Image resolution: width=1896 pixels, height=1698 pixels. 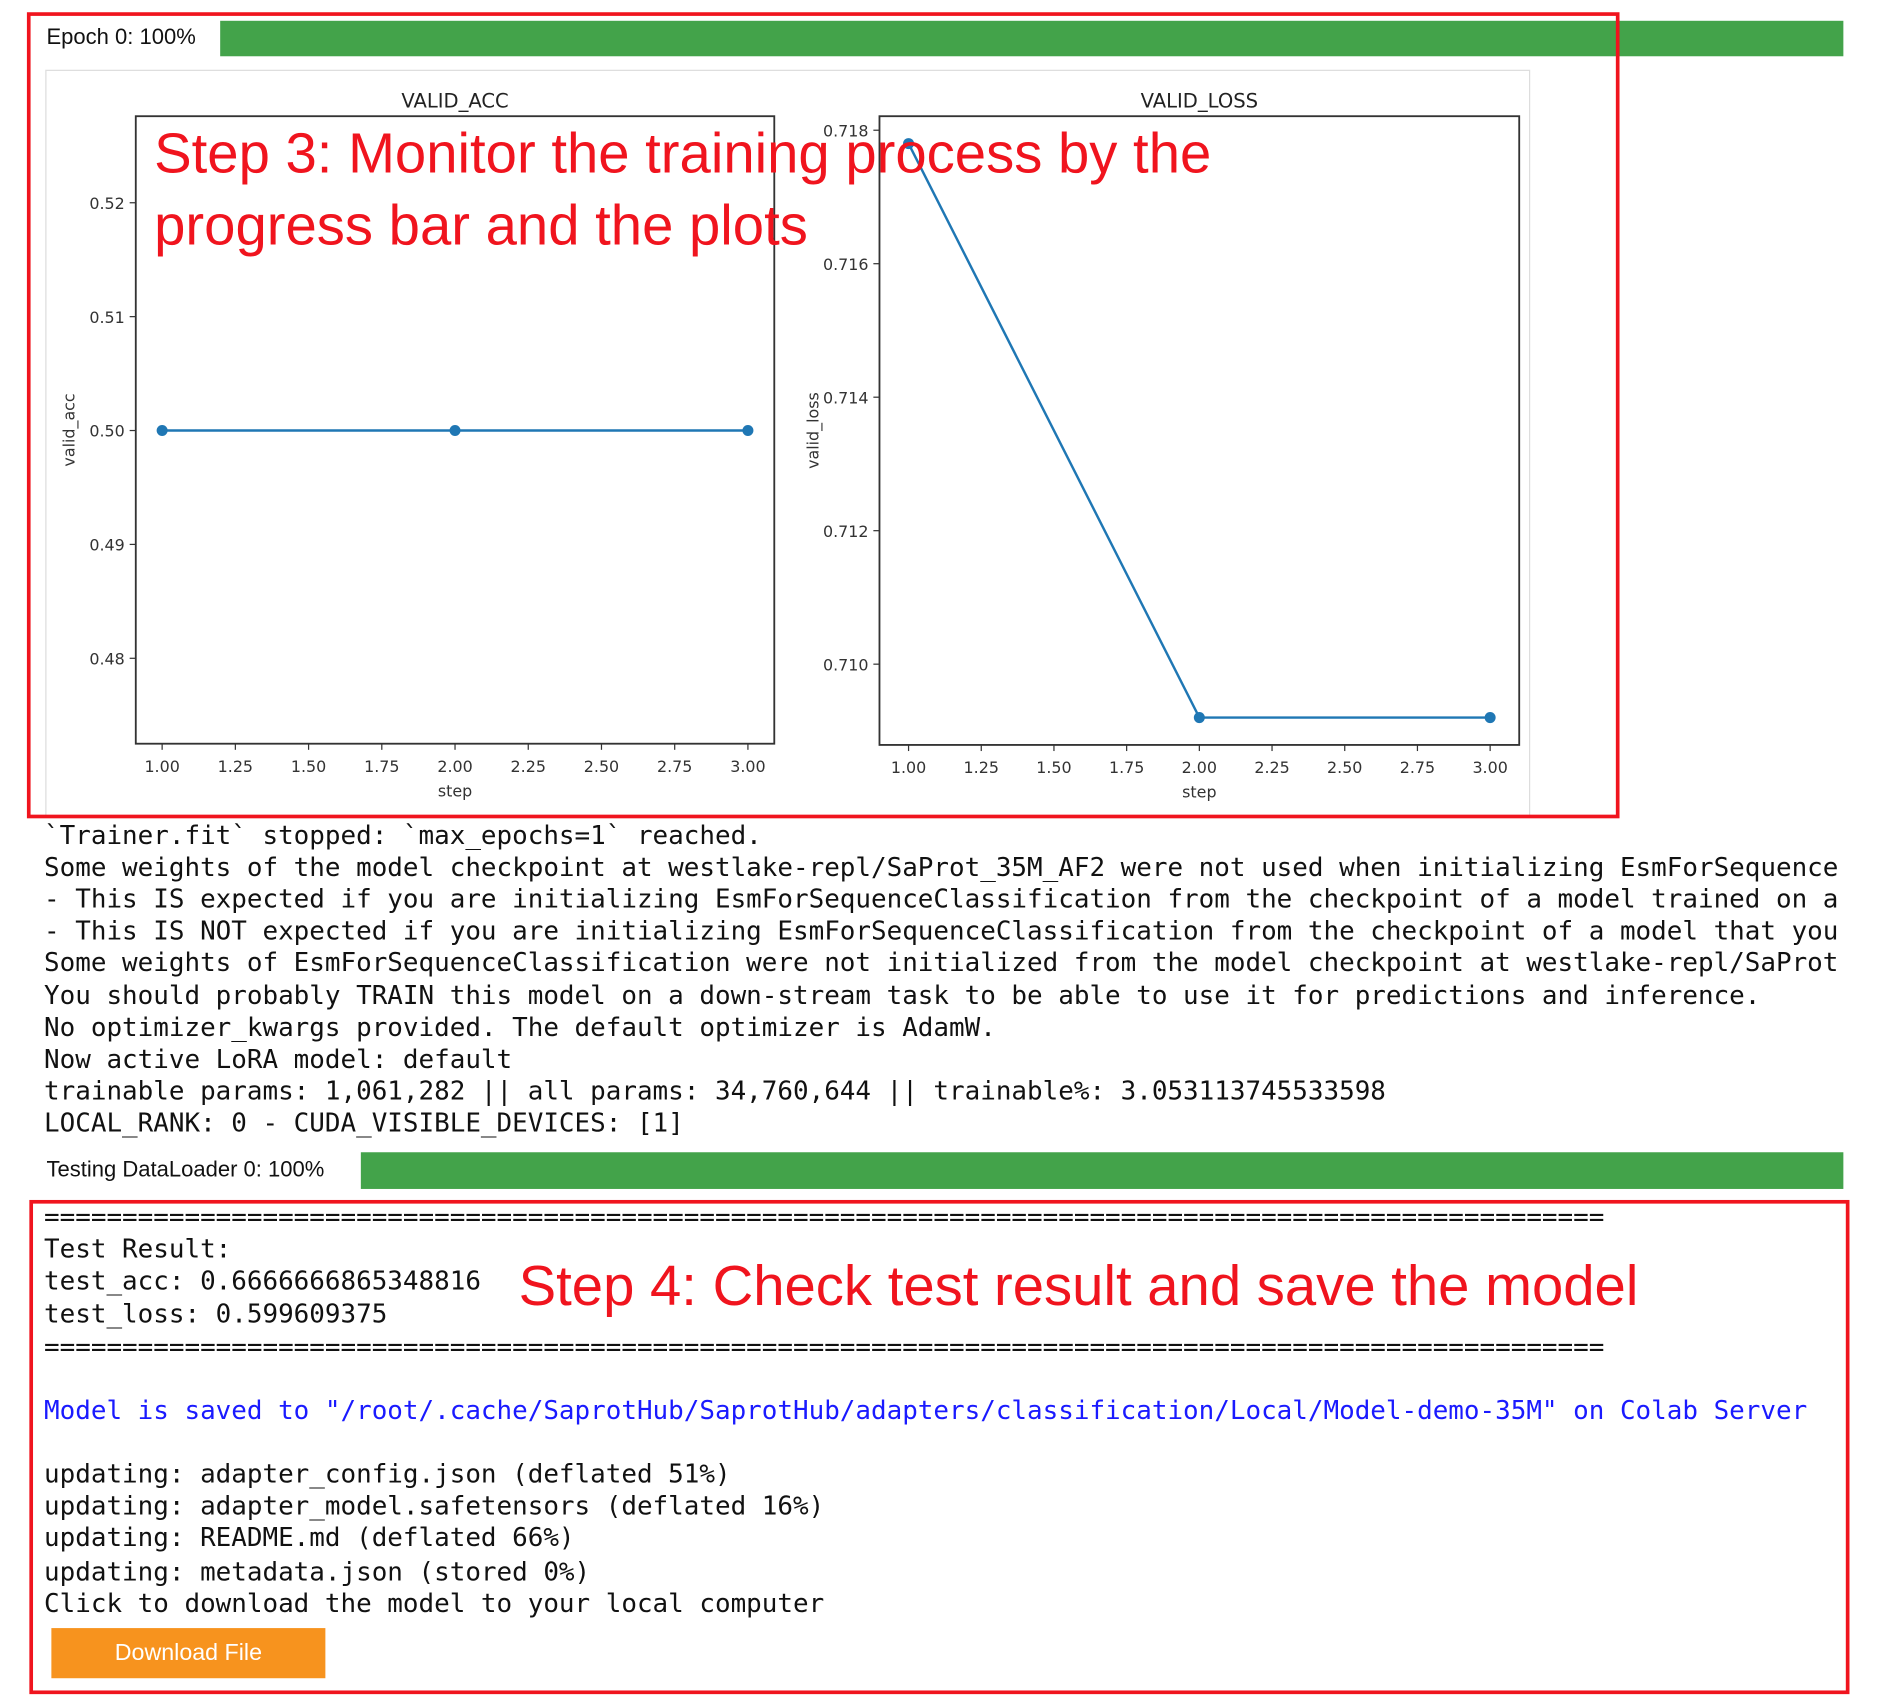 What do you see at coordinates (278, 1058) in the screenshot?
I see `log-line: Now active LoRA model: default` at bounding box center [278, 1058].